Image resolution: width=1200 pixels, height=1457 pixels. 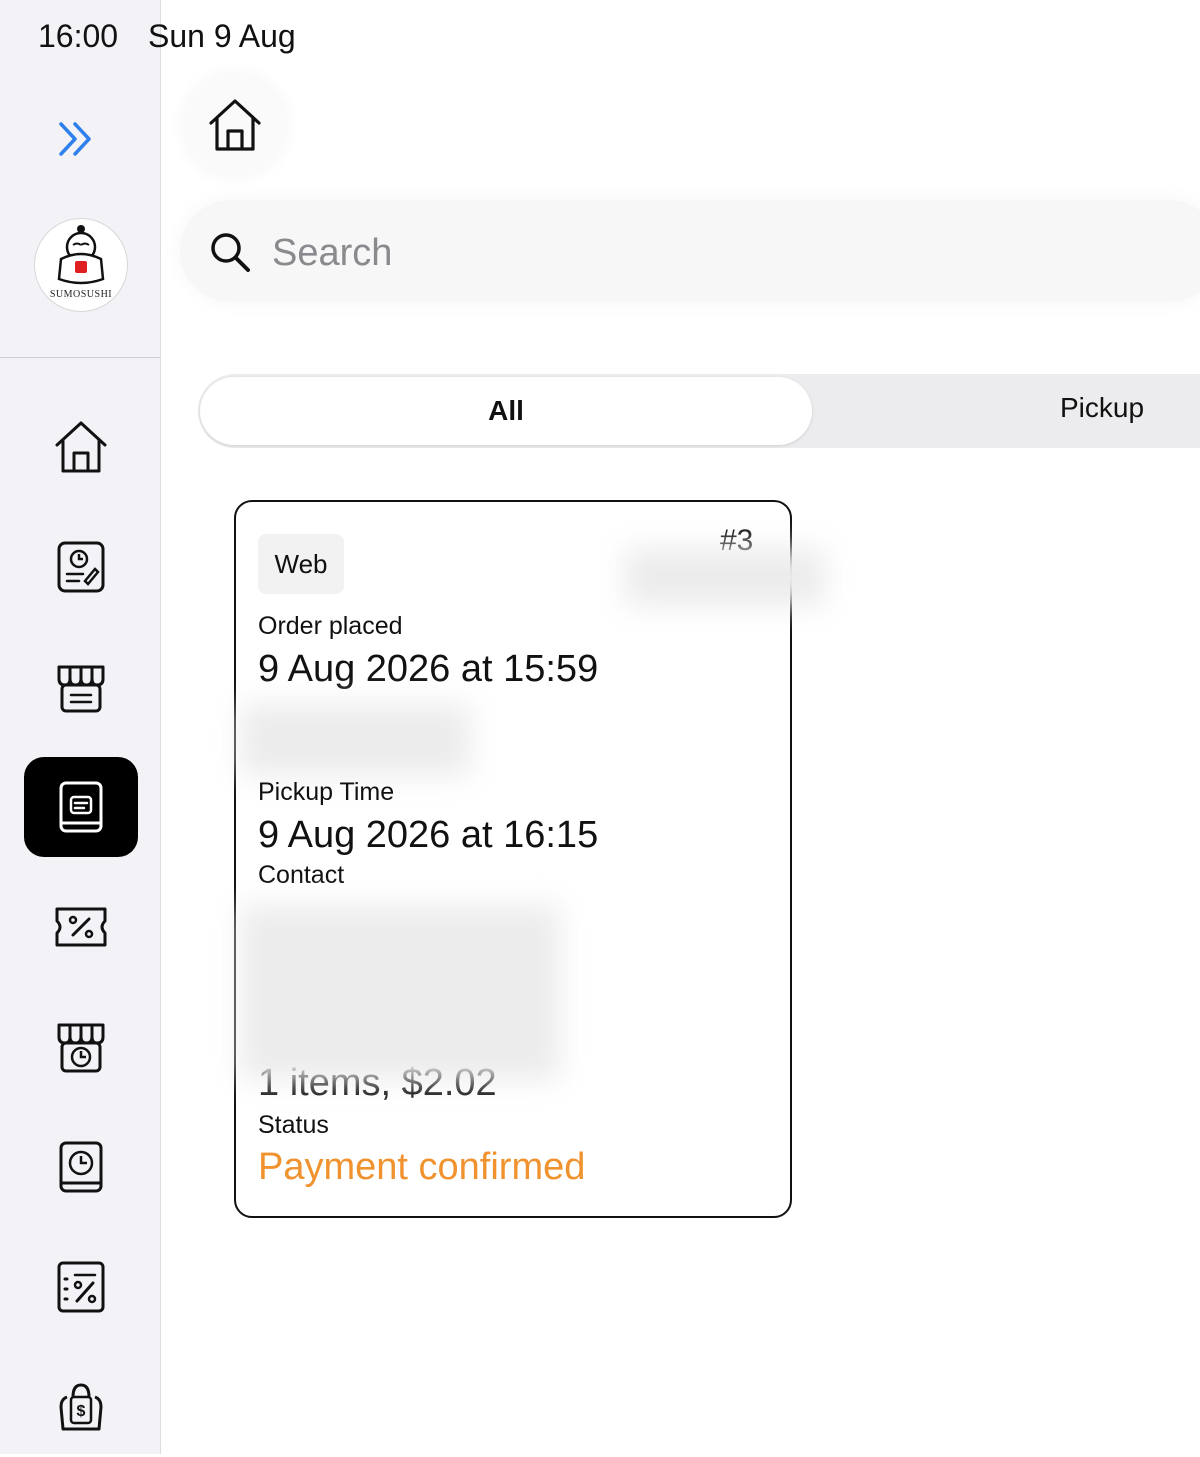 What do you see at coordinates (428, 835) in the screenshot?
I see `pickup-time-value: 9 Aug 2026 at 16:15` at bounding box center [428, 835].